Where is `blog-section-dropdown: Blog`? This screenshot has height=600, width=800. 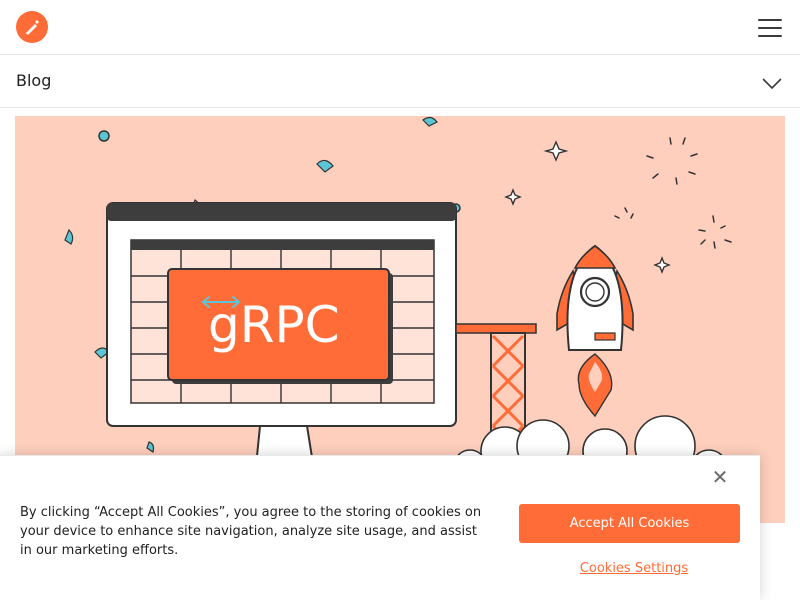 blog-section-dropdown: Blog is located at coordinates (400, 81).